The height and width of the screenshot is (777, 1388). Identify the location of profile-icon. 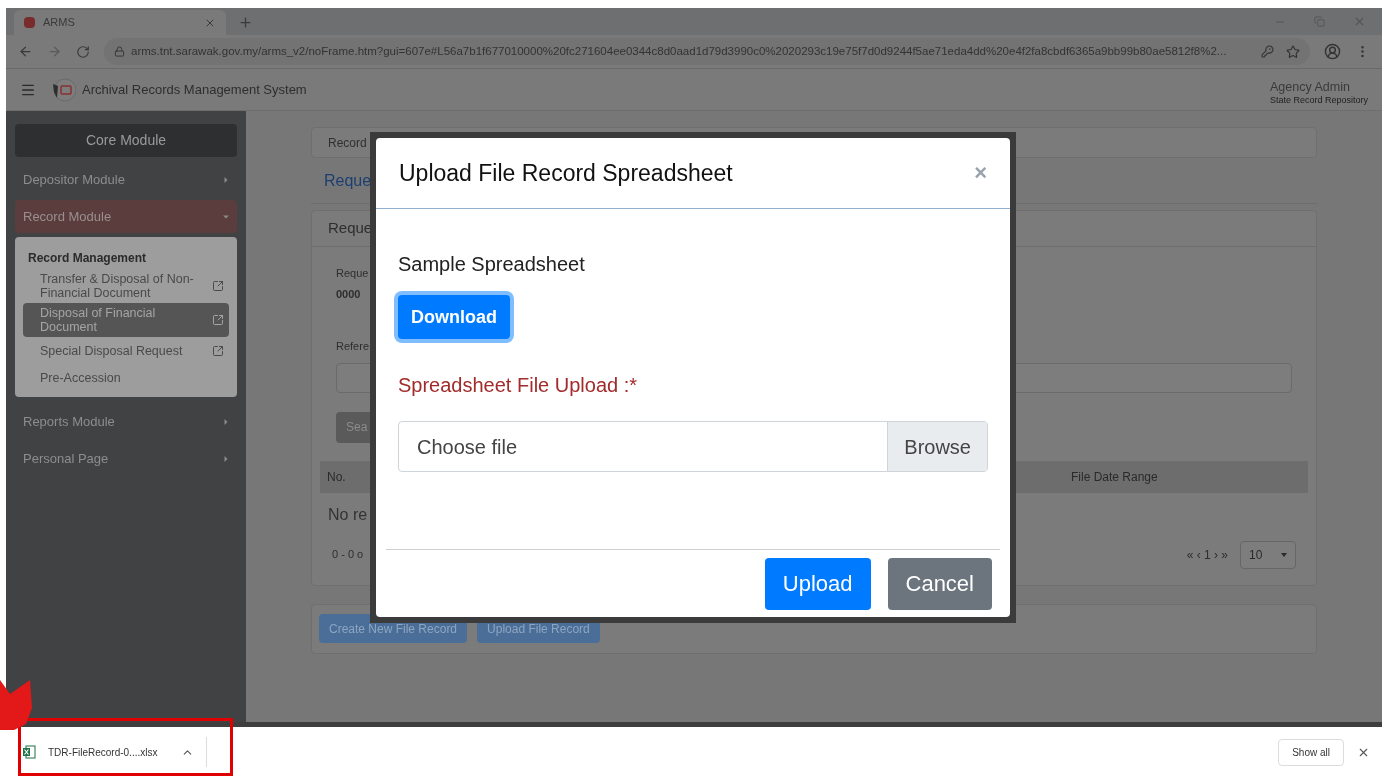
(1332, 51).